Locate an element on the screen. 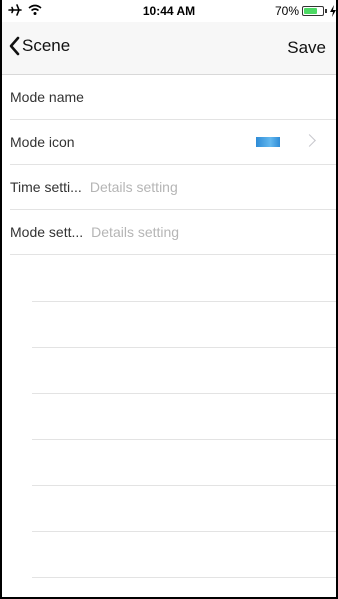 The image size is (338, 599). battery-icon is located at coordinates (313, 11).